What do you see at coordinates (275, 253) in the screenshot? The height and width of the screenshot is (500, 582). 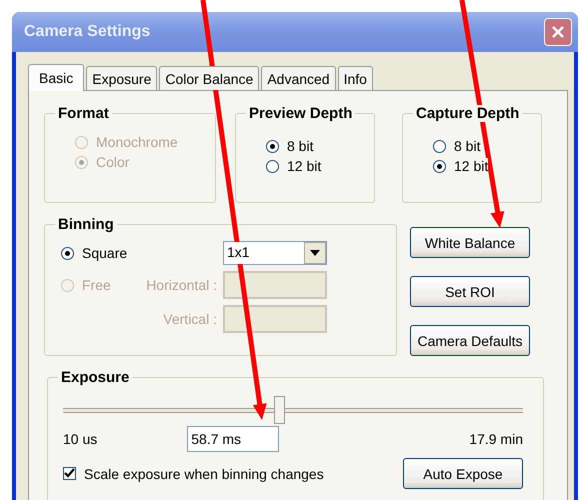 I see `size-dropdown: 1x1` at bounding box center [275, 253].